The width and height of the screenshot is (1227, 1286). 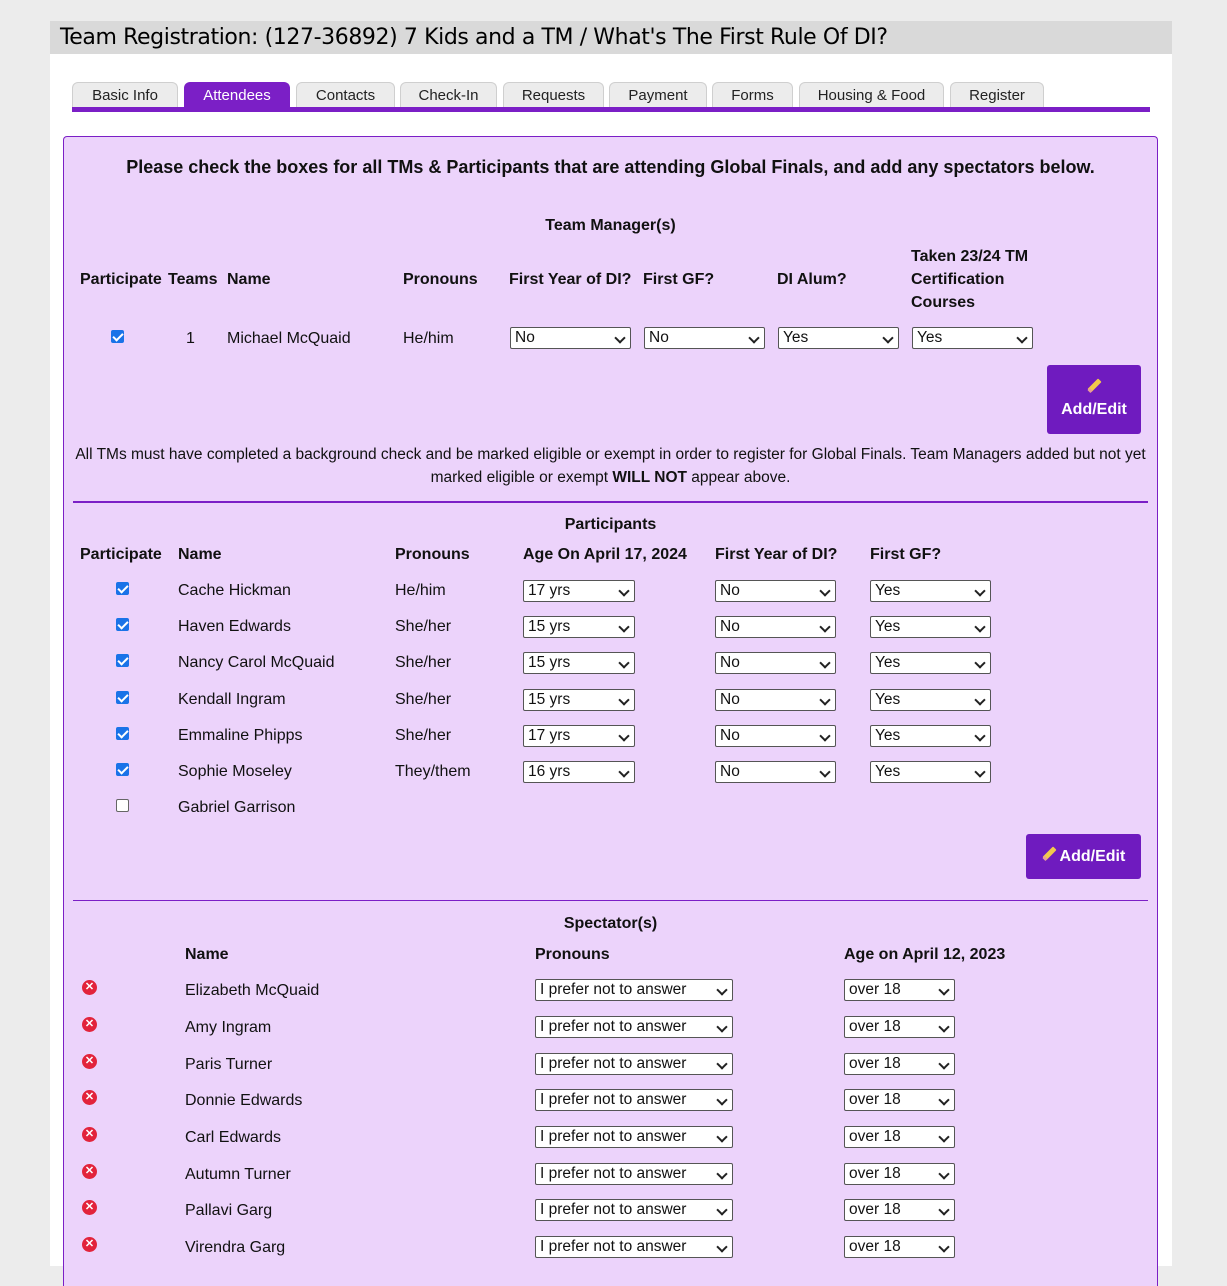 I want to click on participant-age-select: 16 yrs, so click(x=579, y=772).